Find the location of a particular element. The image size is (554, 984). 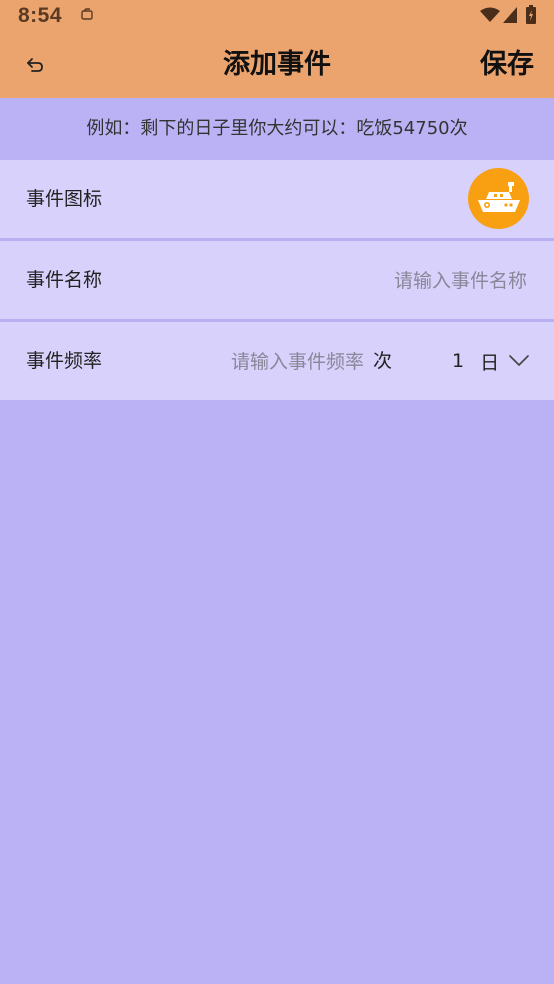

period-count: 1 is located at coordinates (458, 361).